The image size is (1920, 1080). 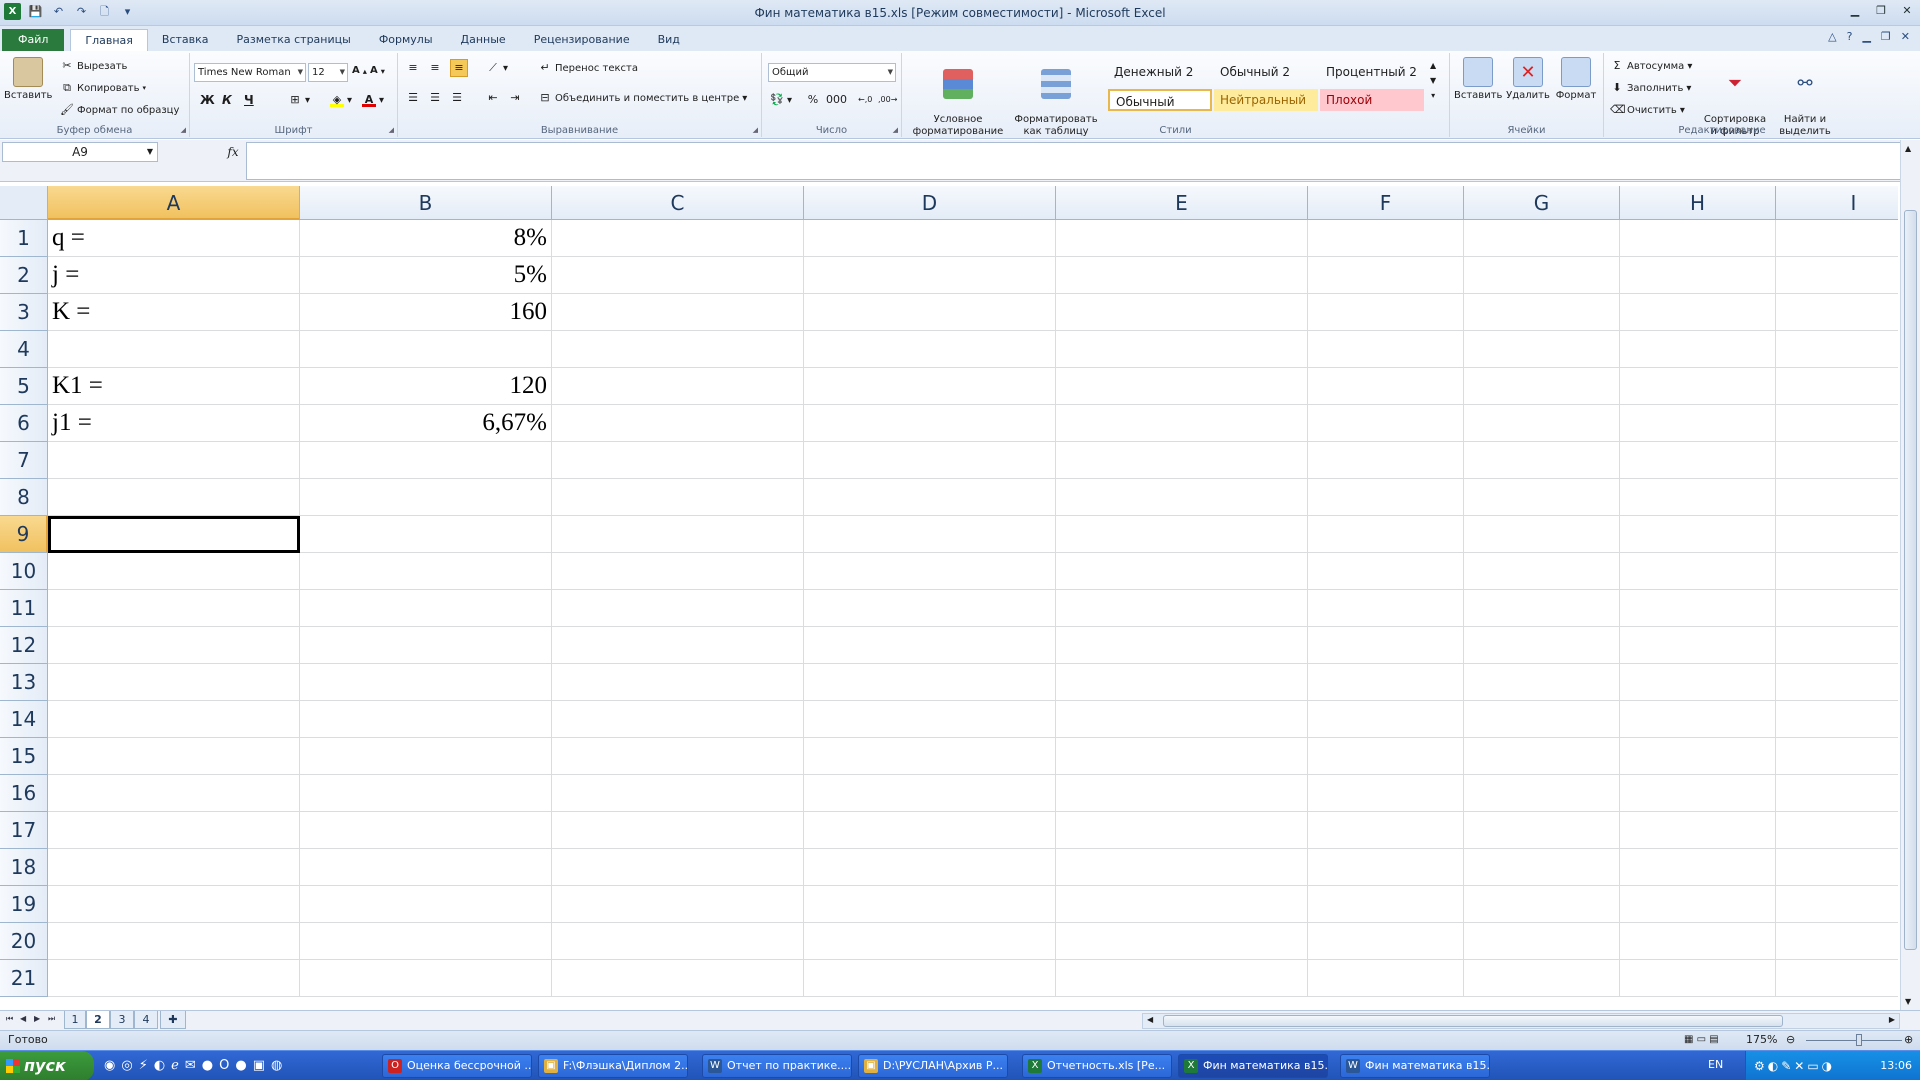 I want to click on align-left-button: ☰, so click(x=413, y=98).